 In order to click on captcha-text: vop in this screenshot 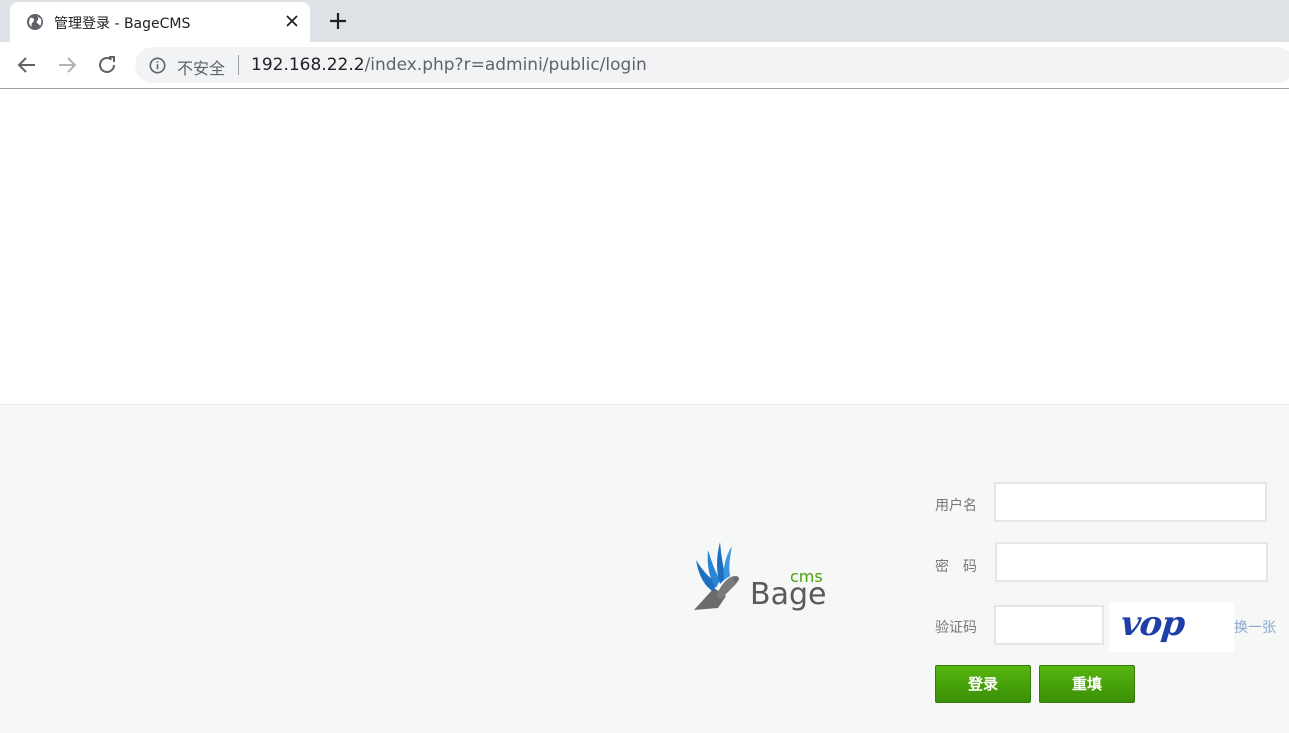, I will do `click(1152, 624)`.